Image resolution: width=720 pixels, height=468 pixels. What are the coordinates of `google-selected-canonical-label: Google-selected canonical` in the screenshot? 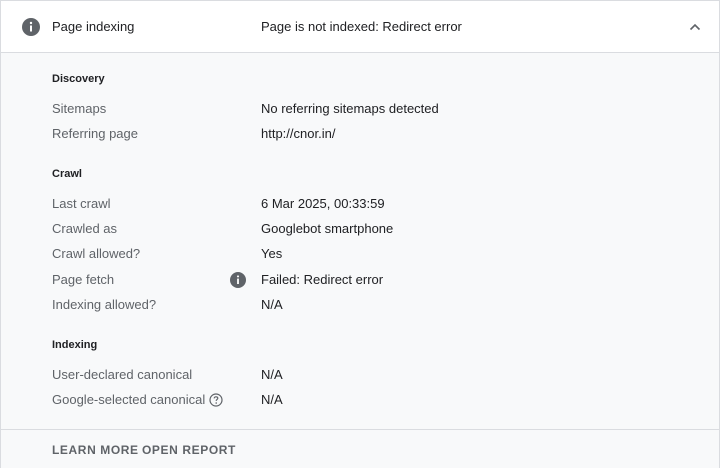 It's located at (129, 399).